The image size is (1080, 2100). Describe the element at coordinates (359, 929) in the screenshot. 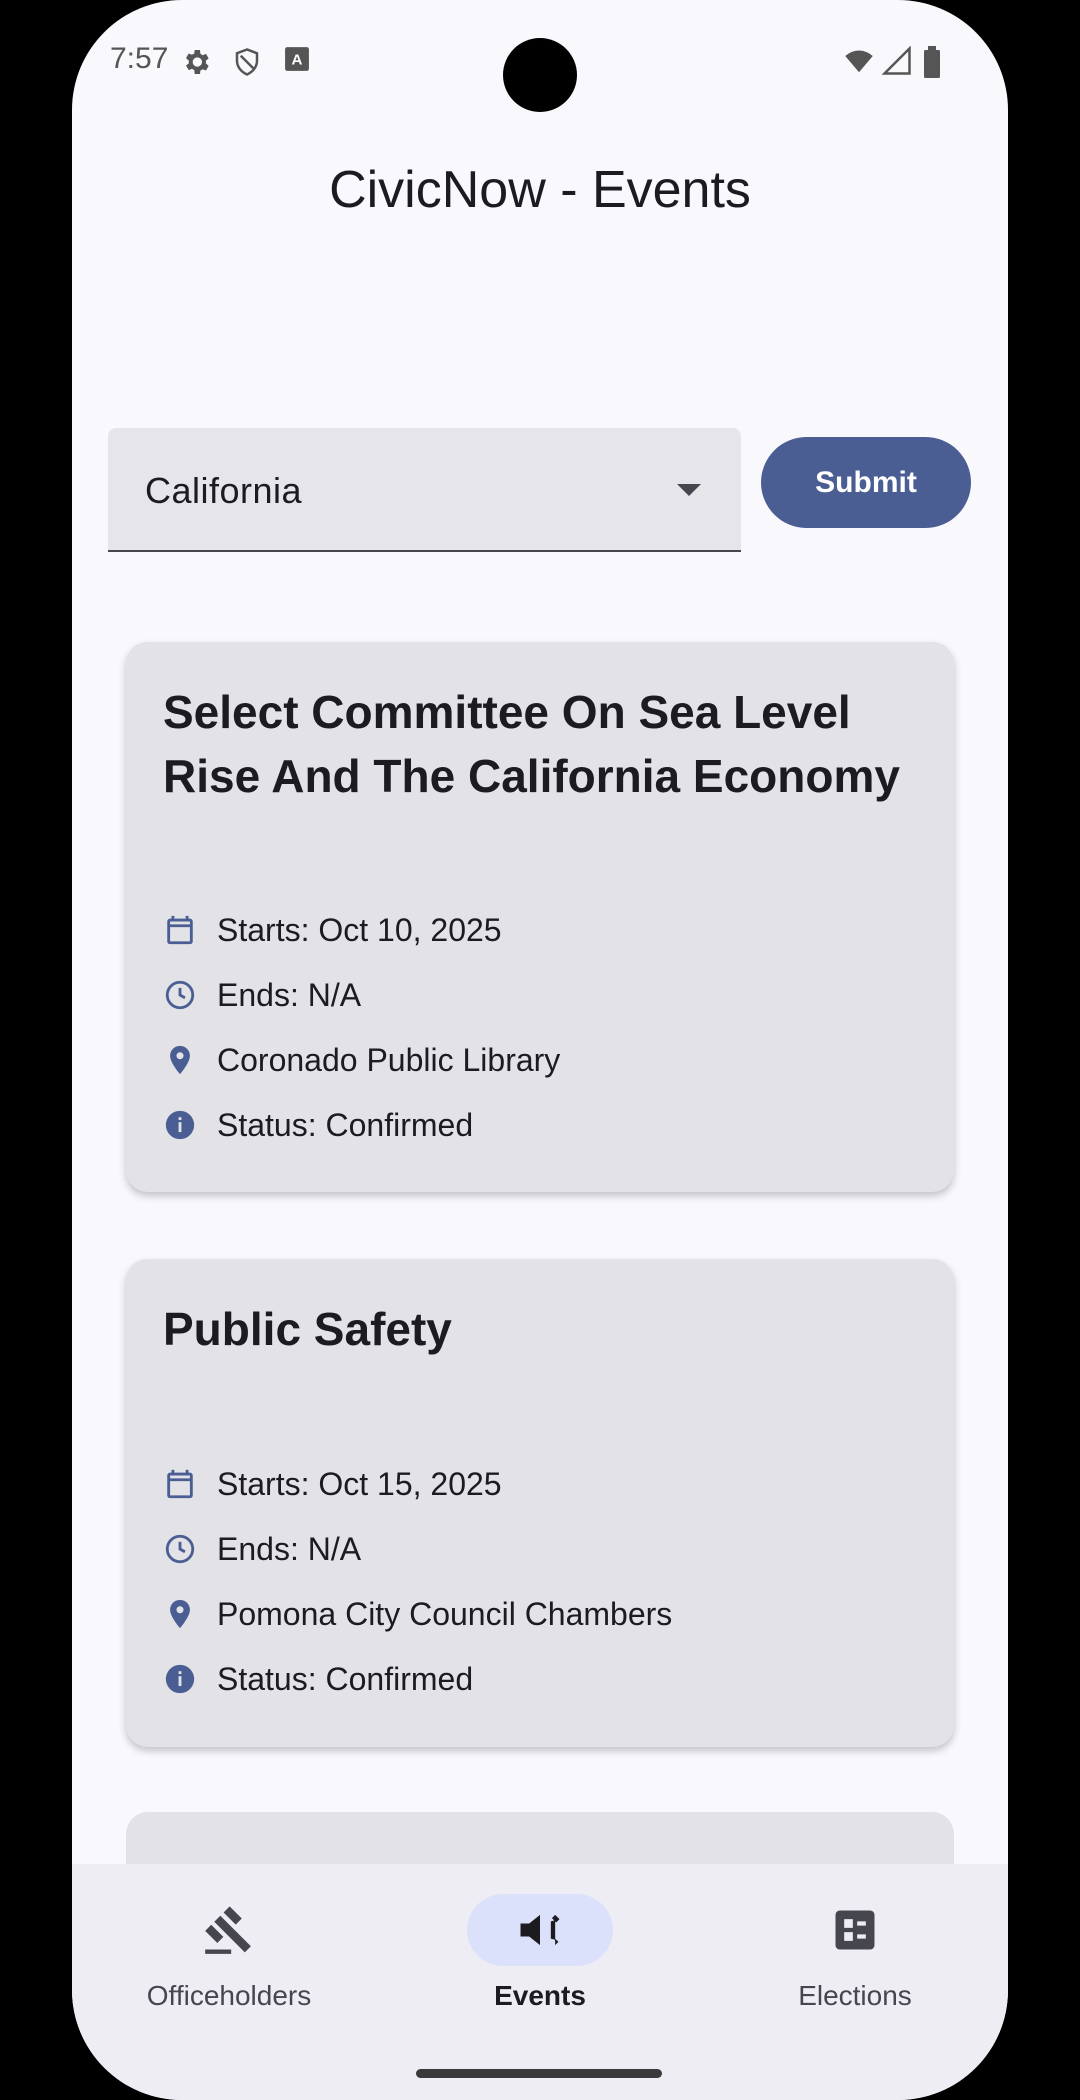

I see `event-start: Starts: Oct 10, 2025` at that location.